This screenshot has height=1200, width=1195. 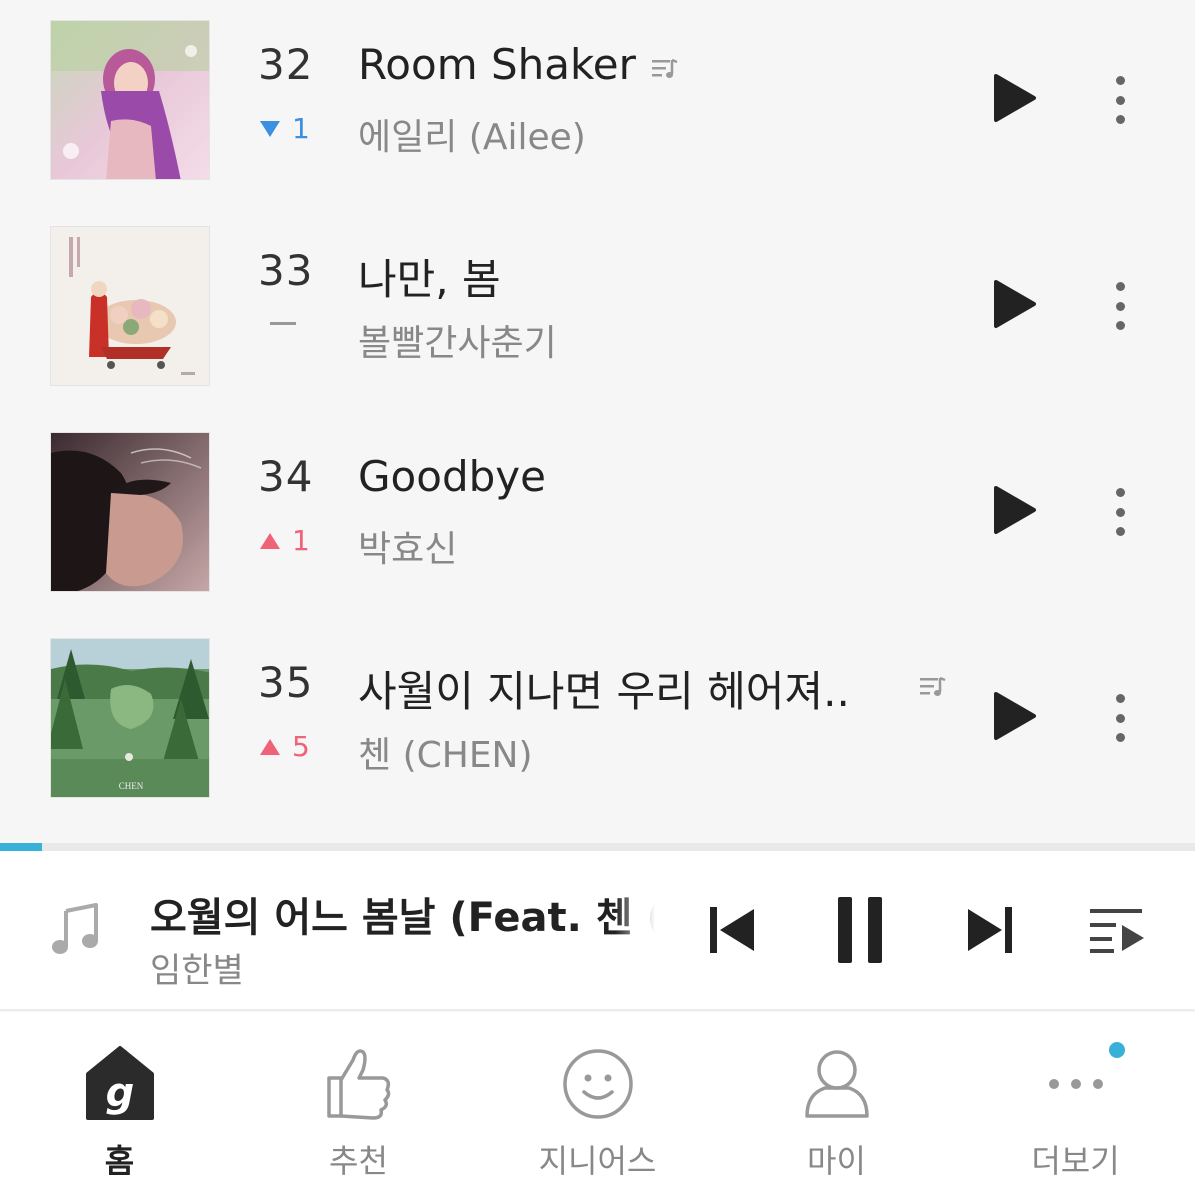 What do you see at coordinates (358, 1084) in the screenshot?
I see `thumbs-up-icon` at bounding box center [358, 1084].